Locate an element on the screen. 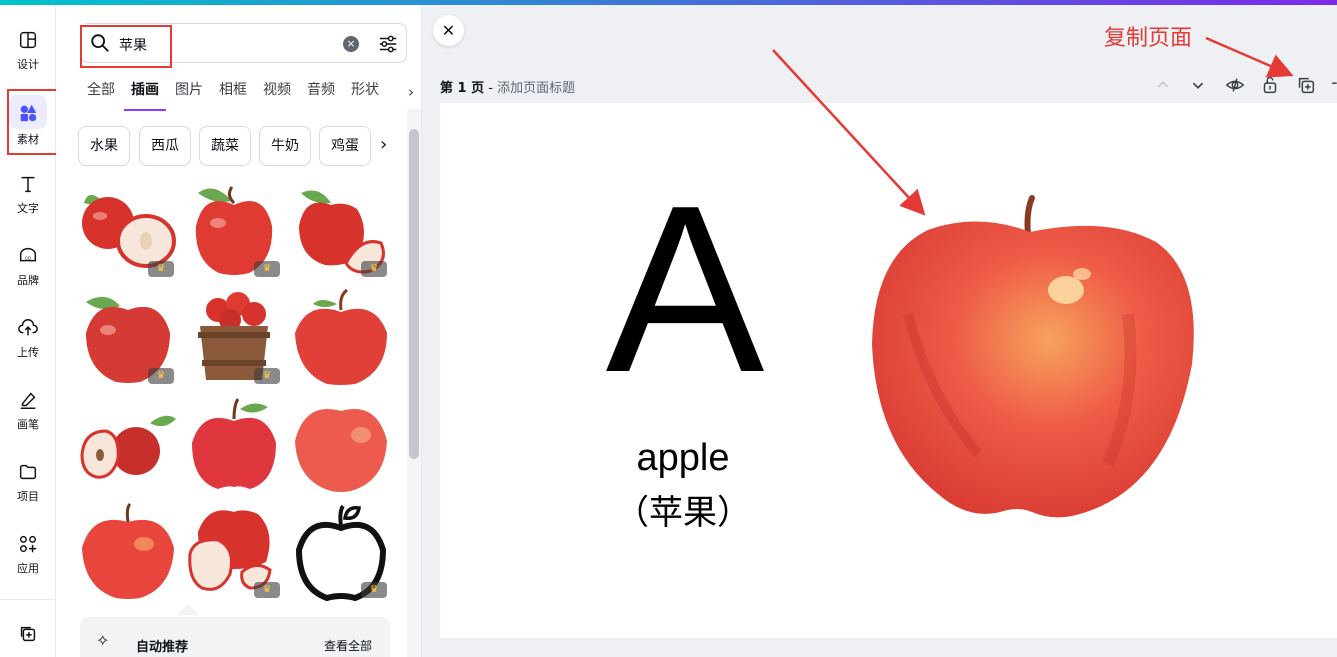  magic-icon is located at coordinates (28, 634).